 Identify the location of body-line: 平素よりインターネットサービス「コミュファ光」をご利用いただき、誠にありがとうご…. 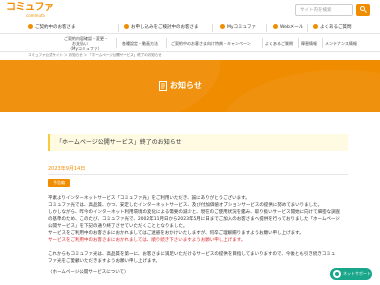
(149, 198).